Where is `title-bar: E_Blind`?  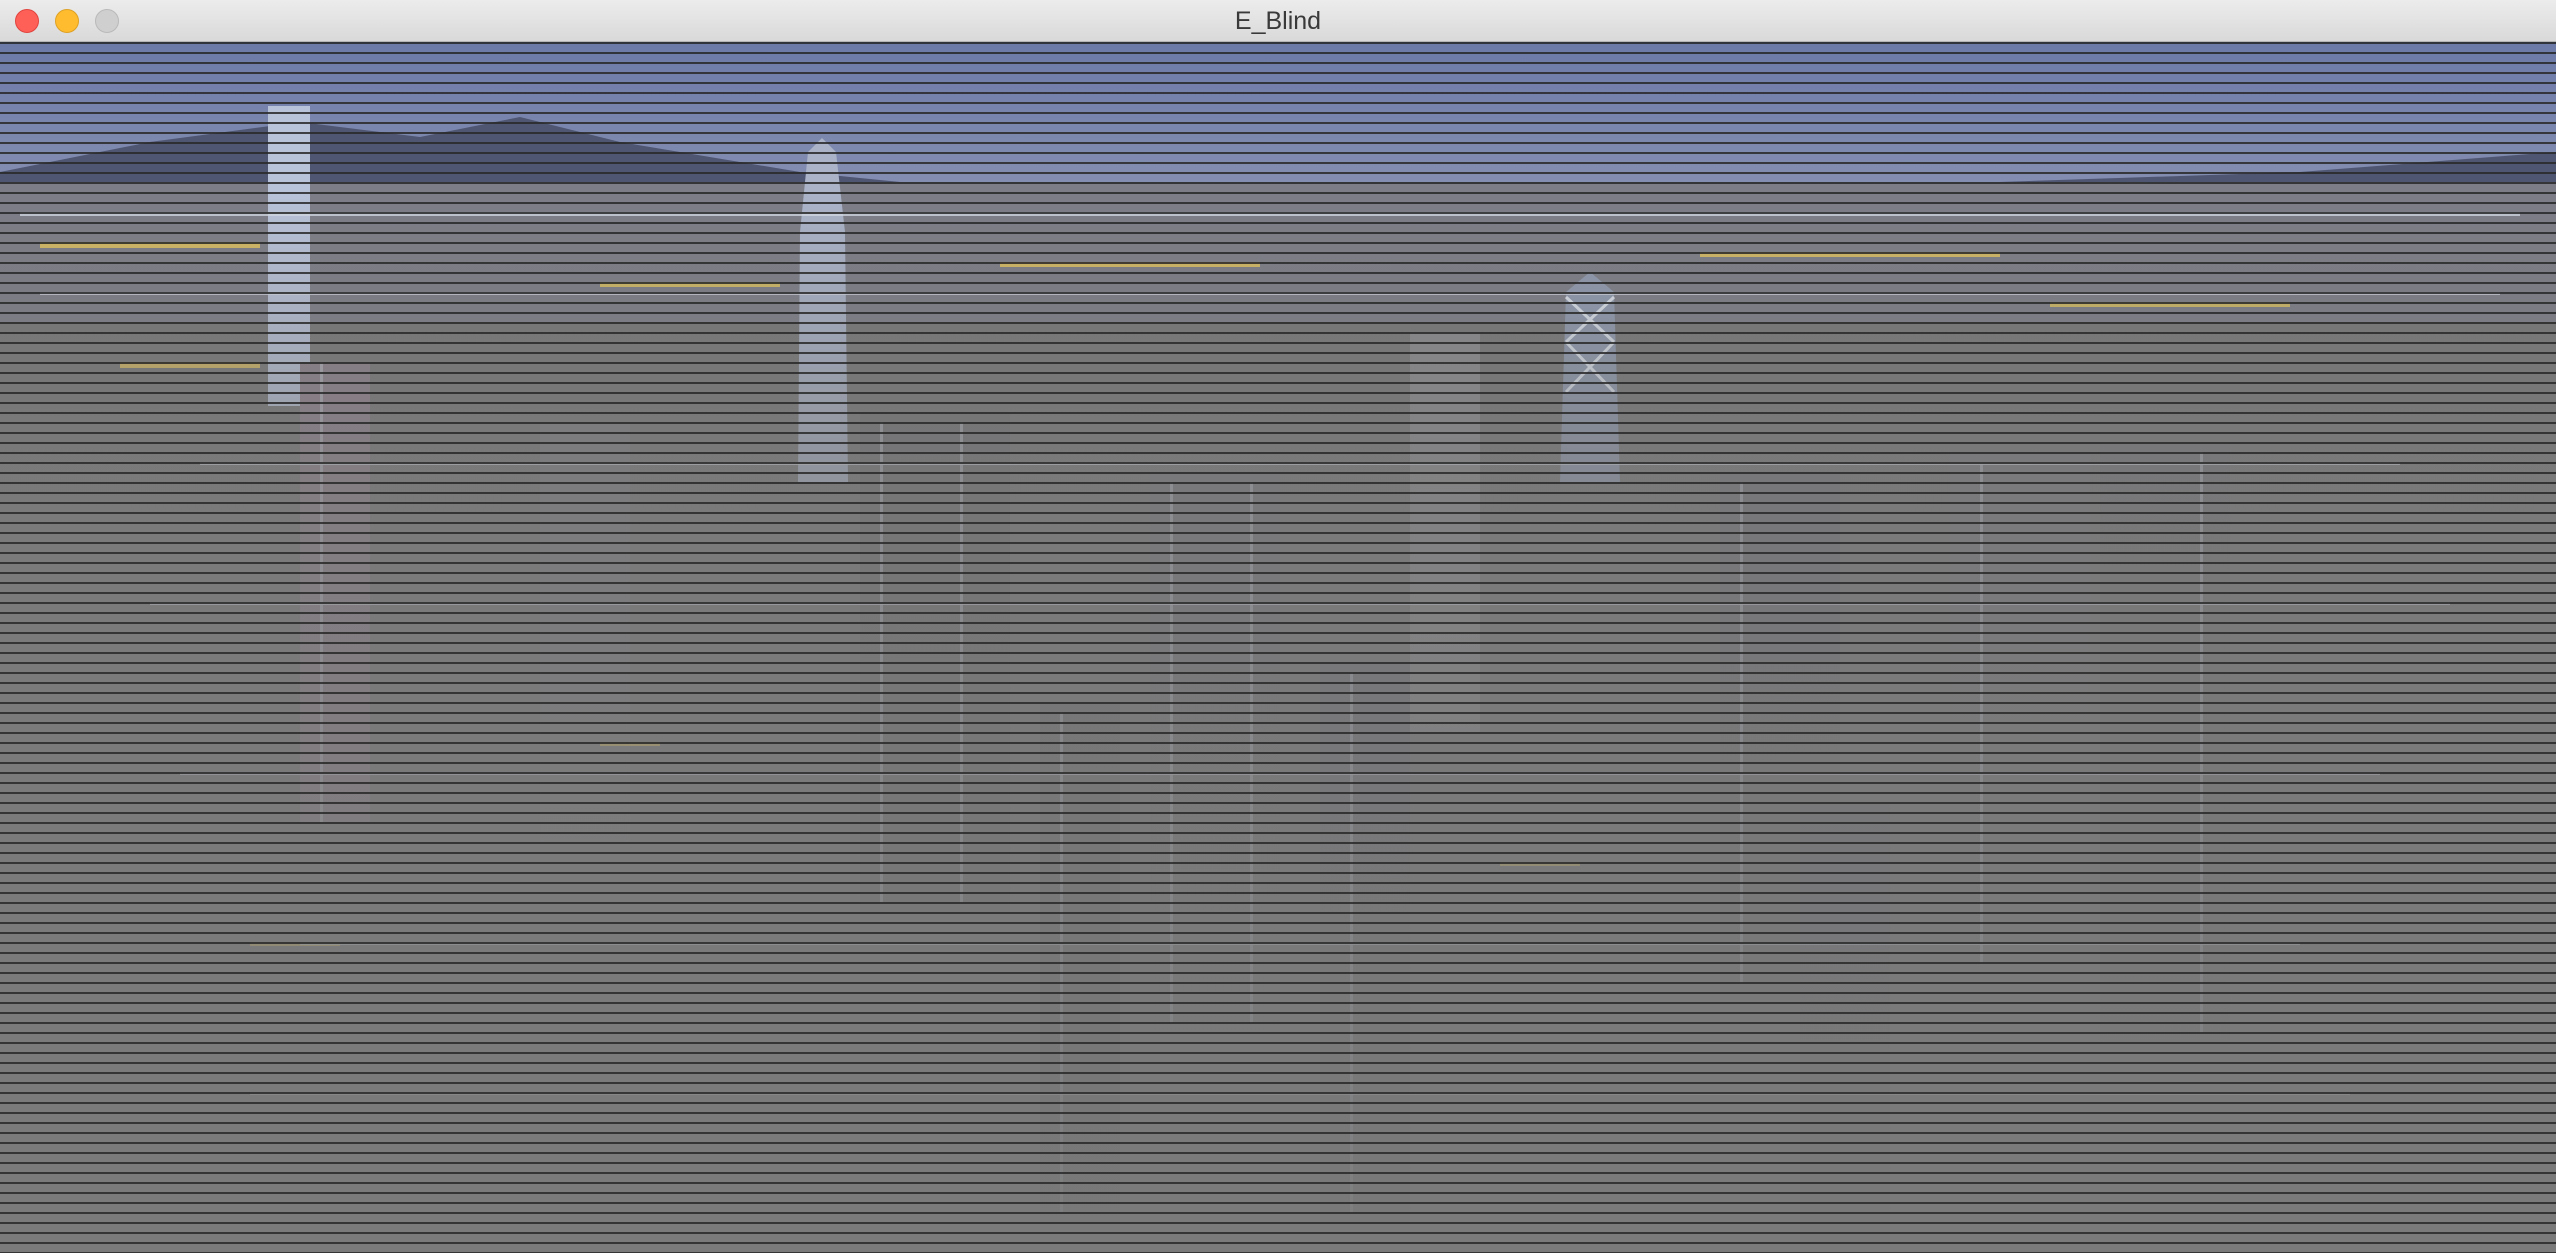
title-bar: E_Blind is located at coordinates (1278, 21).